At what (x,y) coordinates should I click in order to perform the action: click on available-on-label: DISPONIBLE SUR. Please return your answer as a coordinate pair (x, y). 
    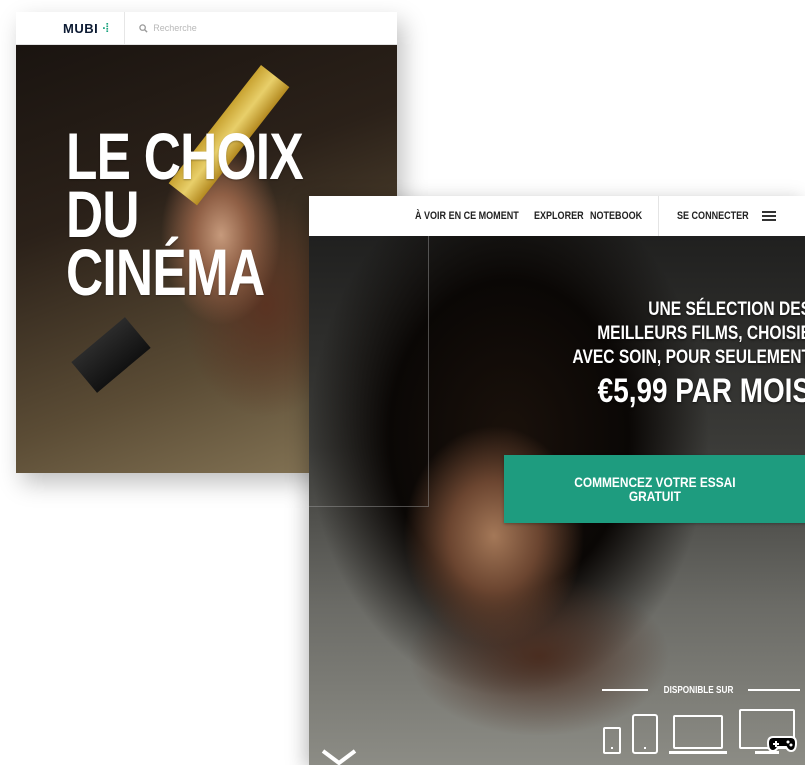
    Looking at the image, I should click on (703, 690).